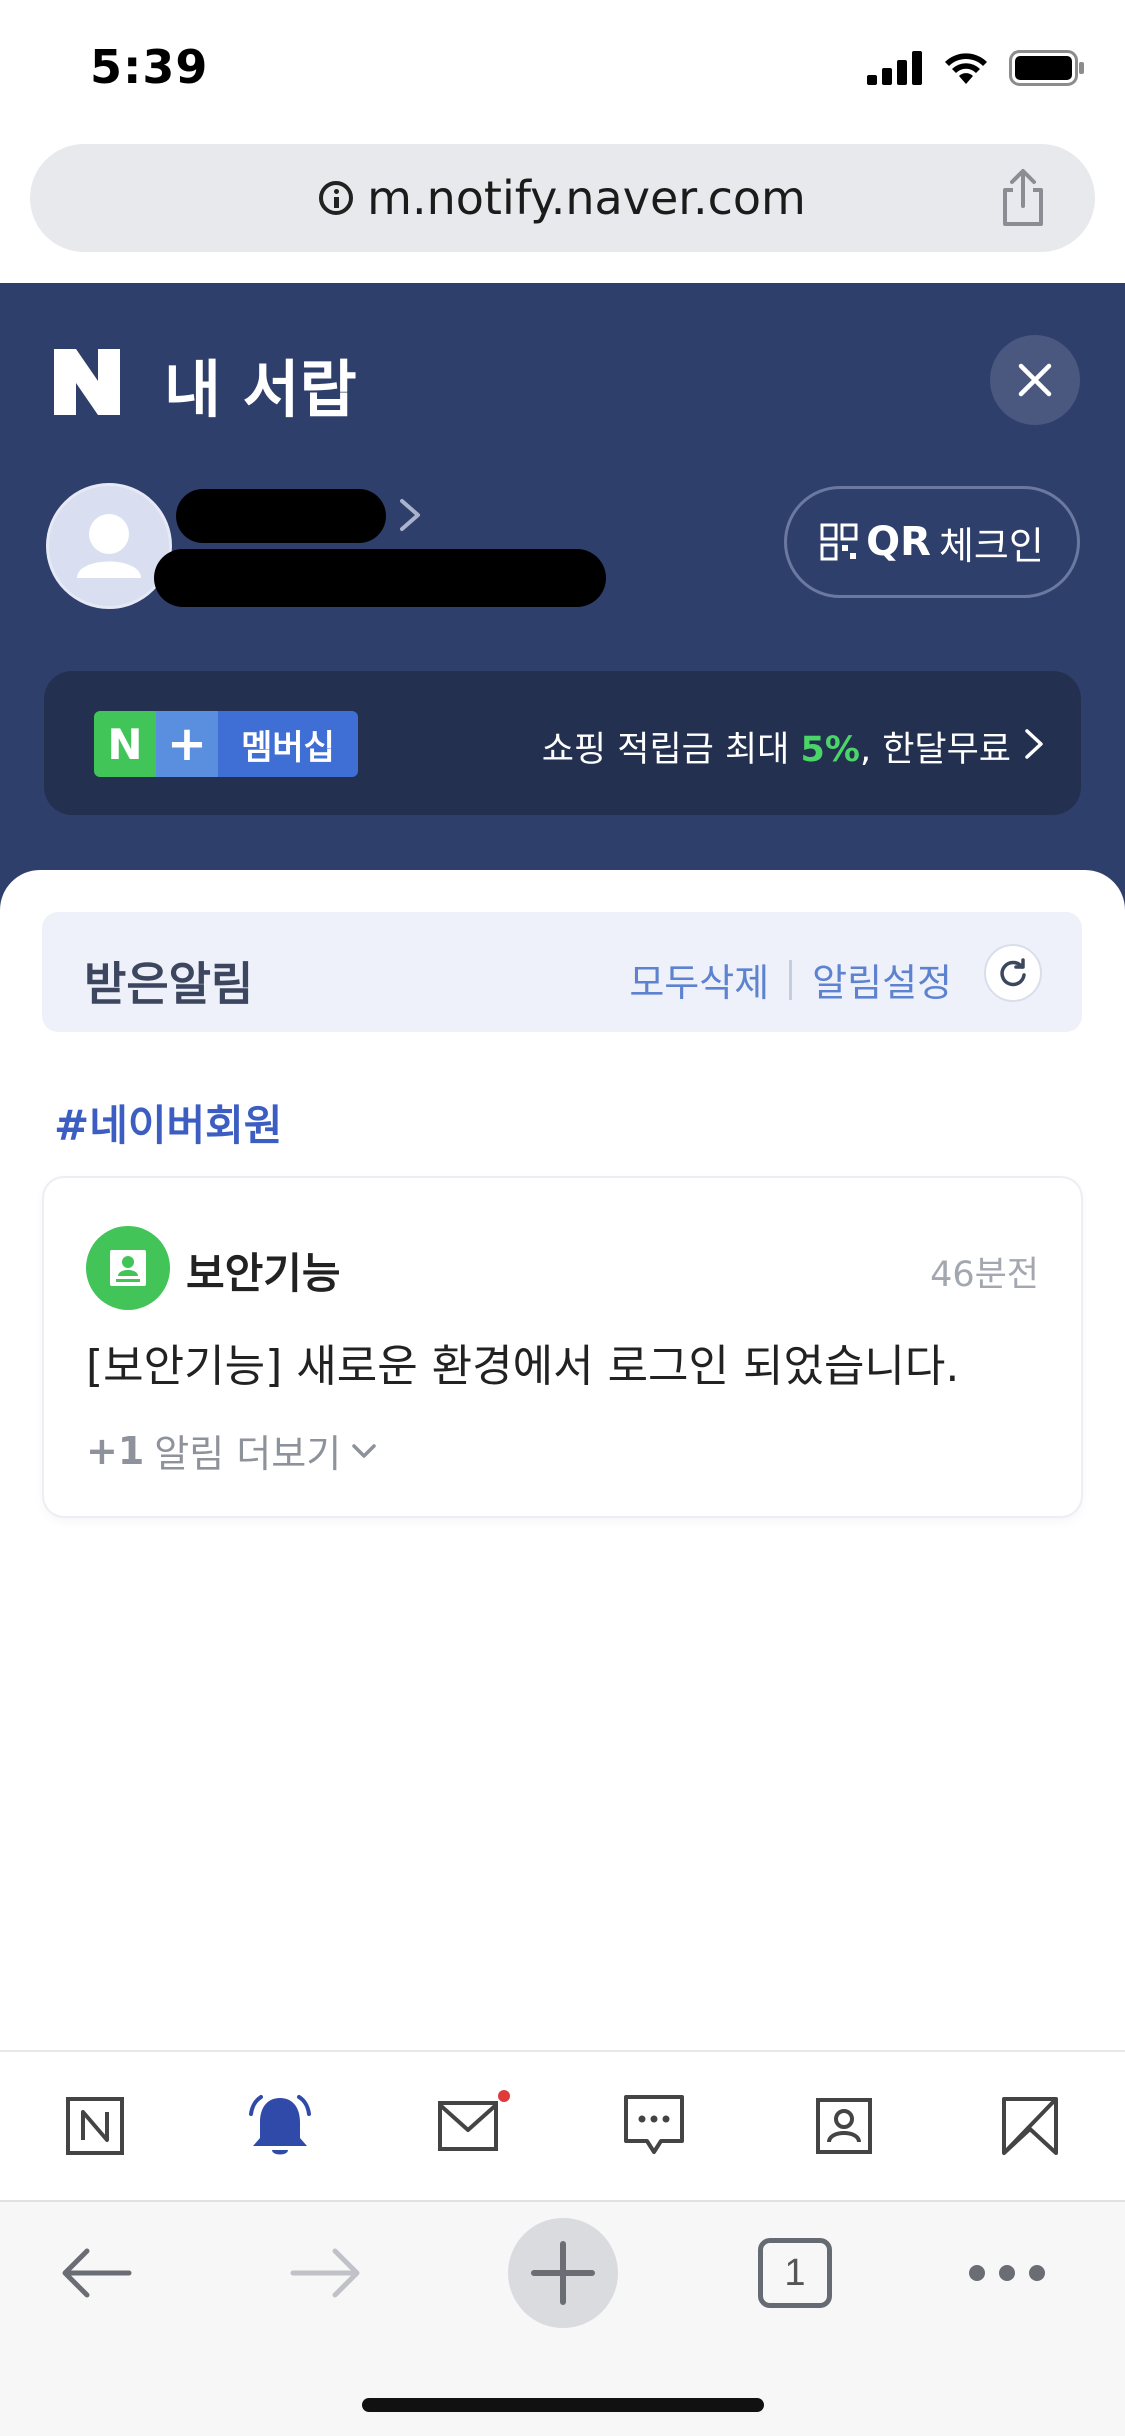  I want to click on show-more-button: +1 알림 더보기, so click(231, 1450).